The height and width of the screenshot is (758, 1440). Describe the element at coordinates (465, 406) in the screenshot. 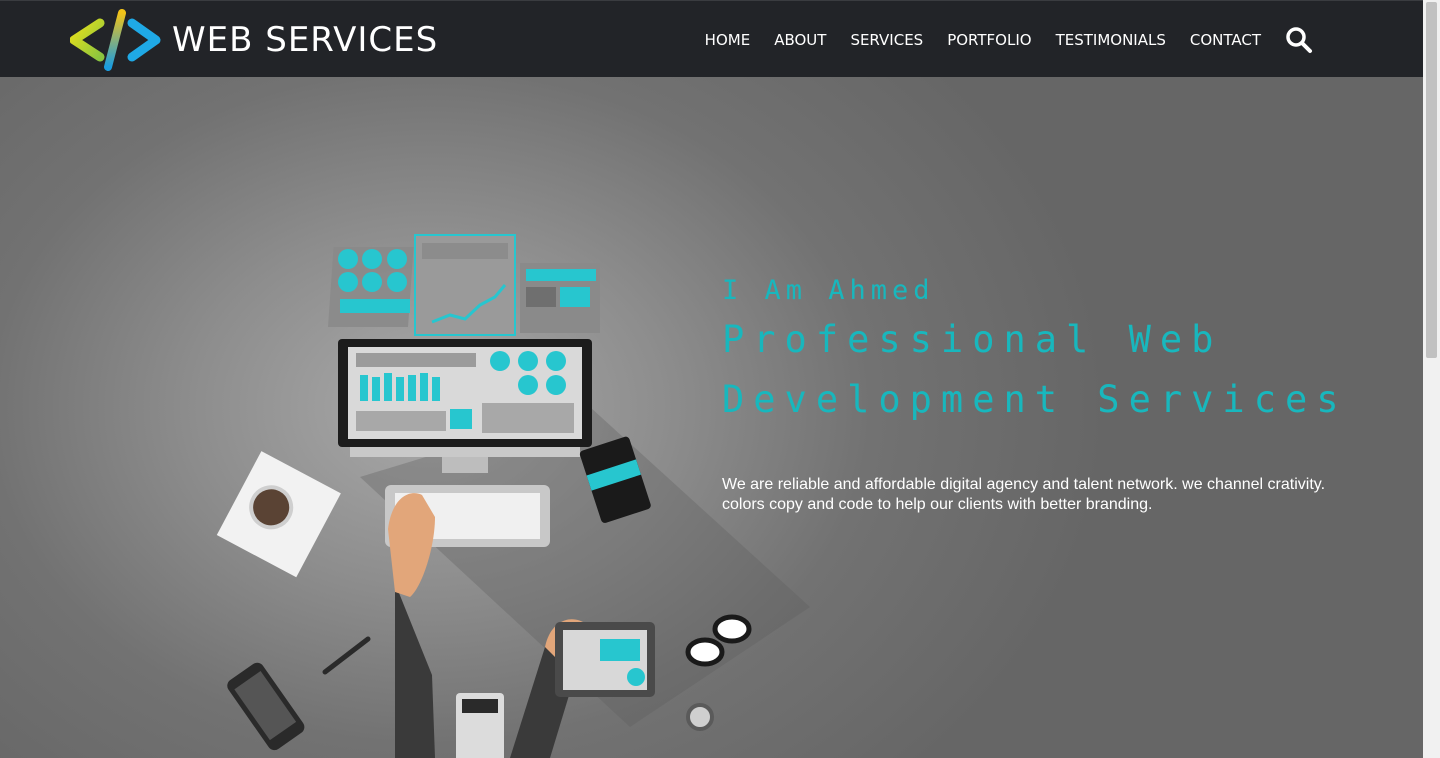

I see `monitor` at that location.